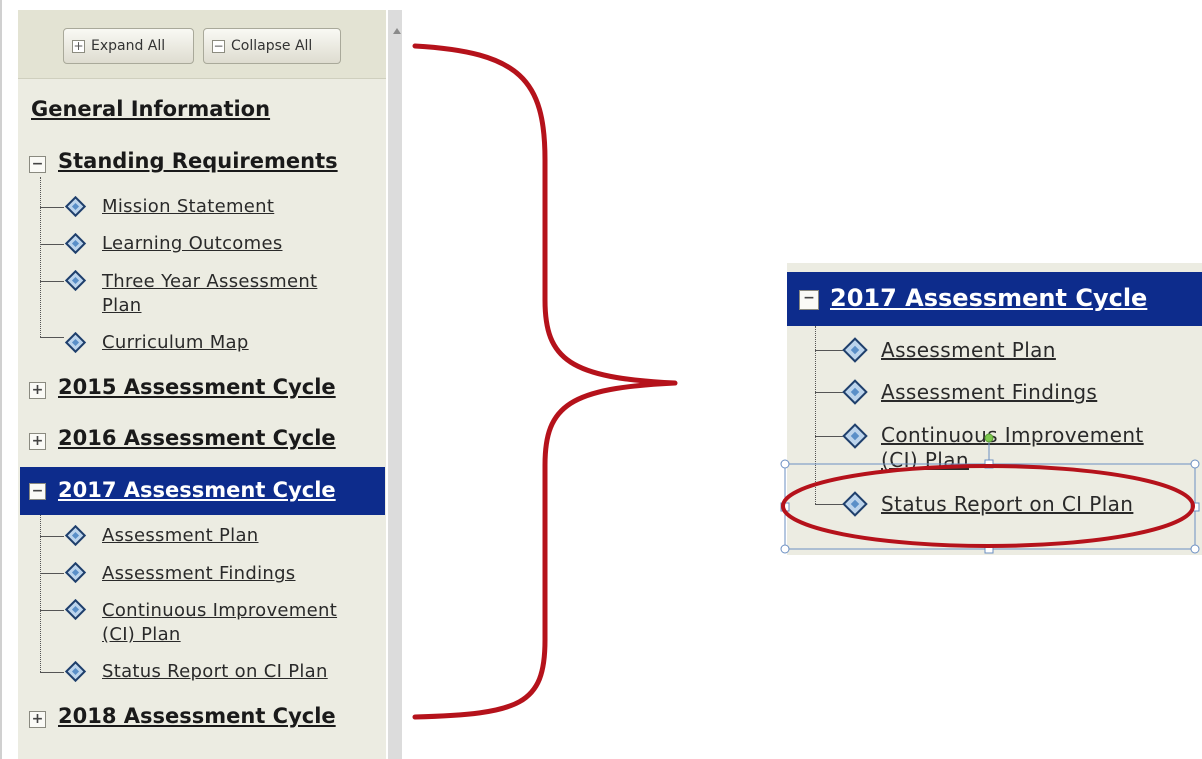 Image resolution: width=1202 pixels, height=759 pixels. What do you see at coordinates (925, 460) in the screenshot?
I see `zoomed-leaf-continuous-improvement-plan-line2: (CI) Plan` at bounding box center [925, 460].